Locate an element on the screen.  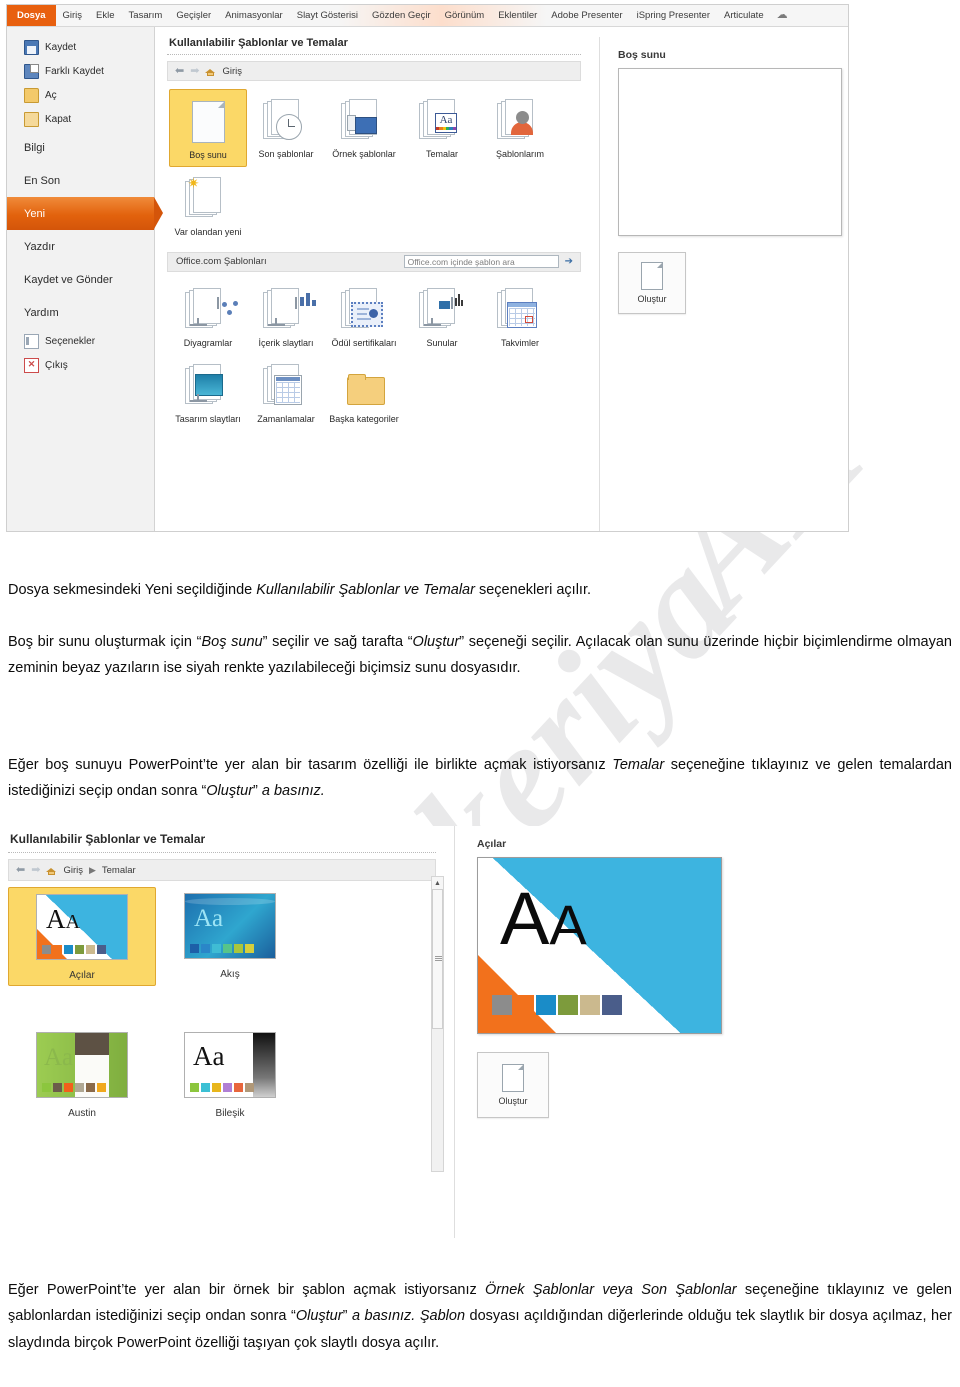
tab-ekle: Ekle is located at coordinates (105, 15).